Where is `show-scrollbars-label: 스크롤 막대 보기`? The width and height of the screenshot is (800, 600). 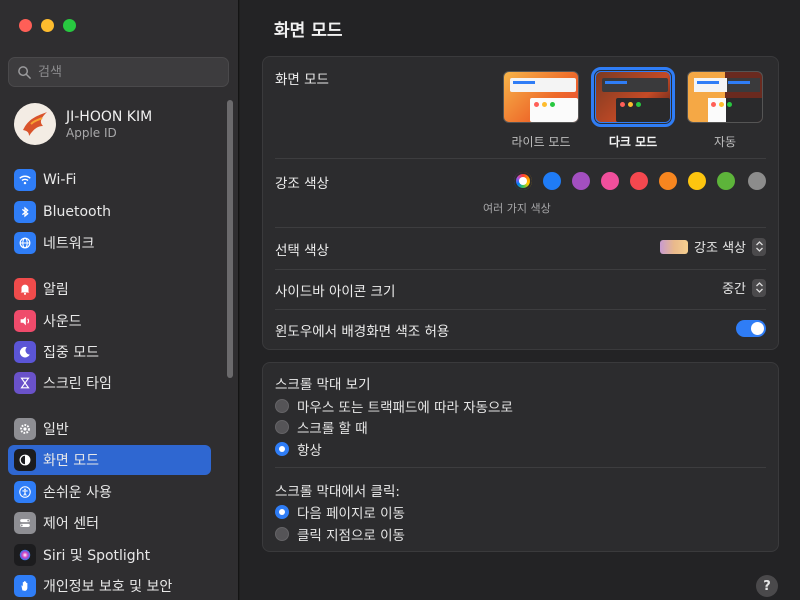
show-scrollbars-label: 스크롤 막대 보기 is located at coordinates (323, 385).